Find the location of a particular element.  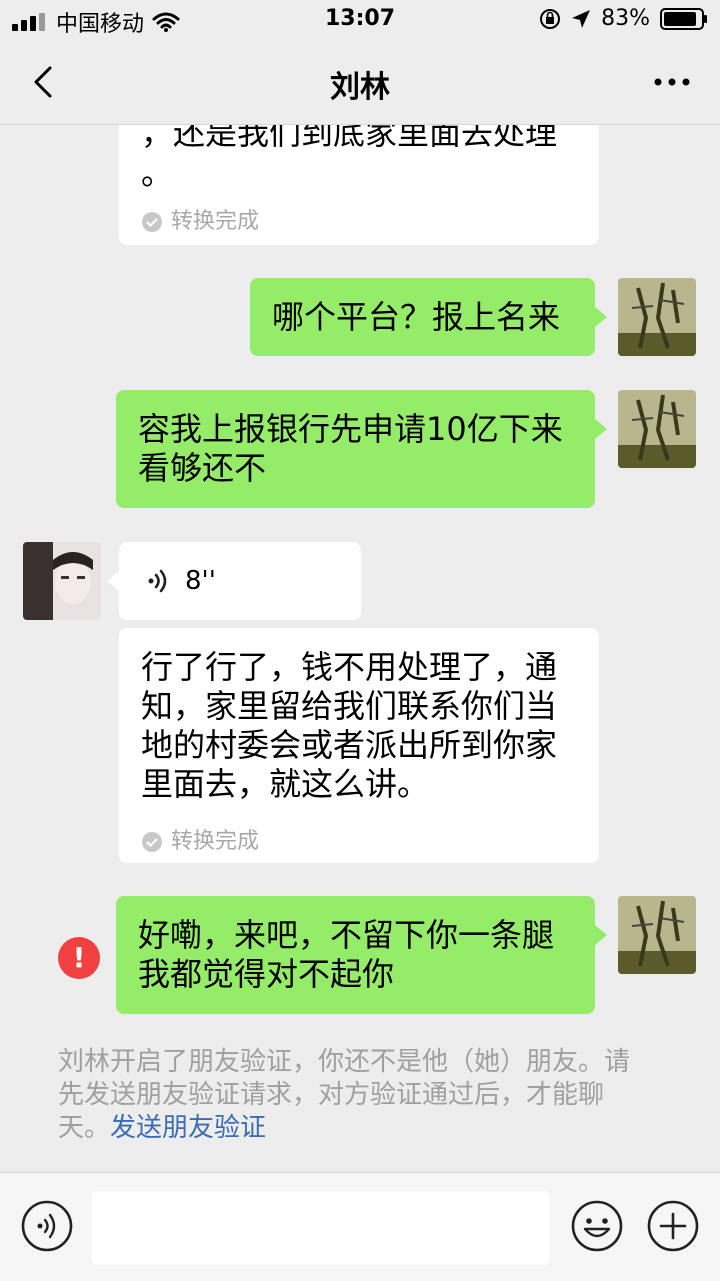

message-line: 。 is located at coordinates (157, 173).